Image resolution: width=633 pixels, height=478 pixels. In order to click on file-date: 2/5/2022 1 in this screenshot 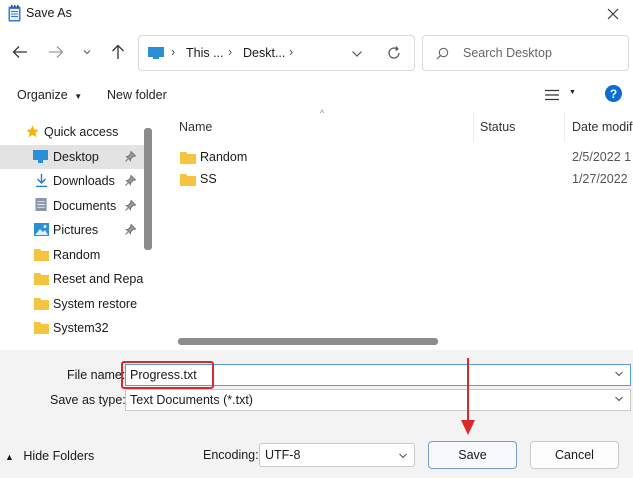, I will do `click(602, 157)`.